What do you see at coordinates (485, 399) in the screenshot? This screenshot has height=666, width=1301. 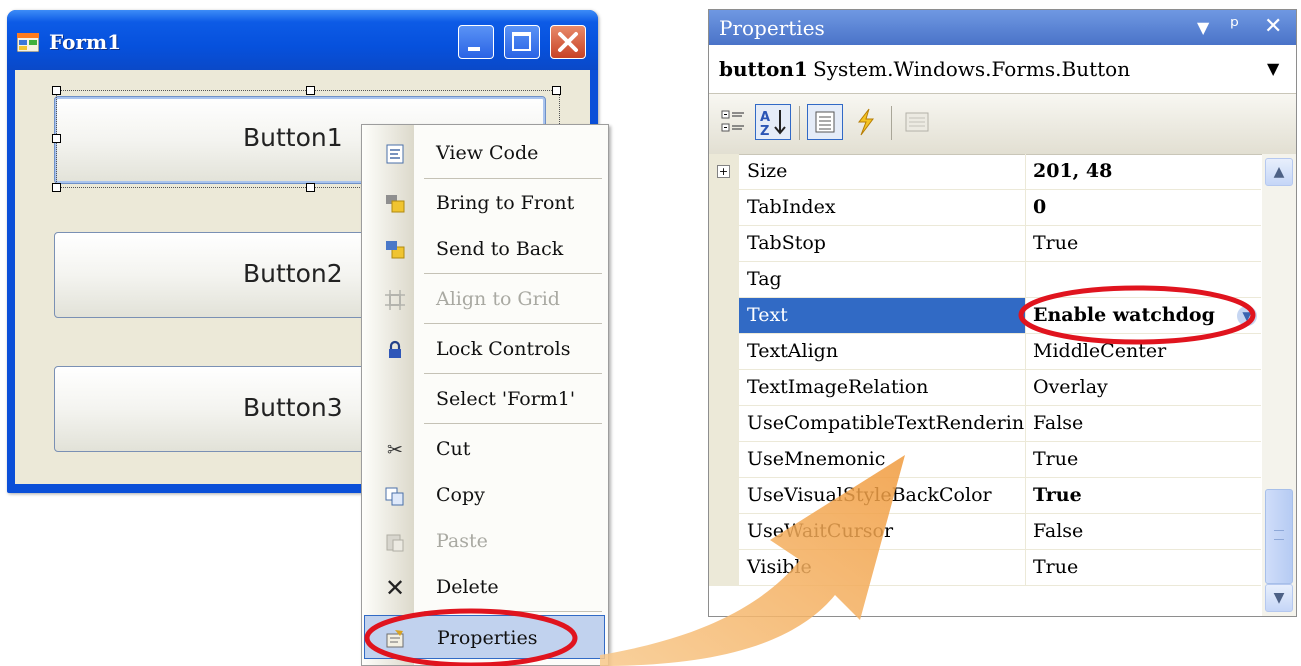 I see `menu-item-select-form1: Select 'Form1'` at bounding box center [485, 399].